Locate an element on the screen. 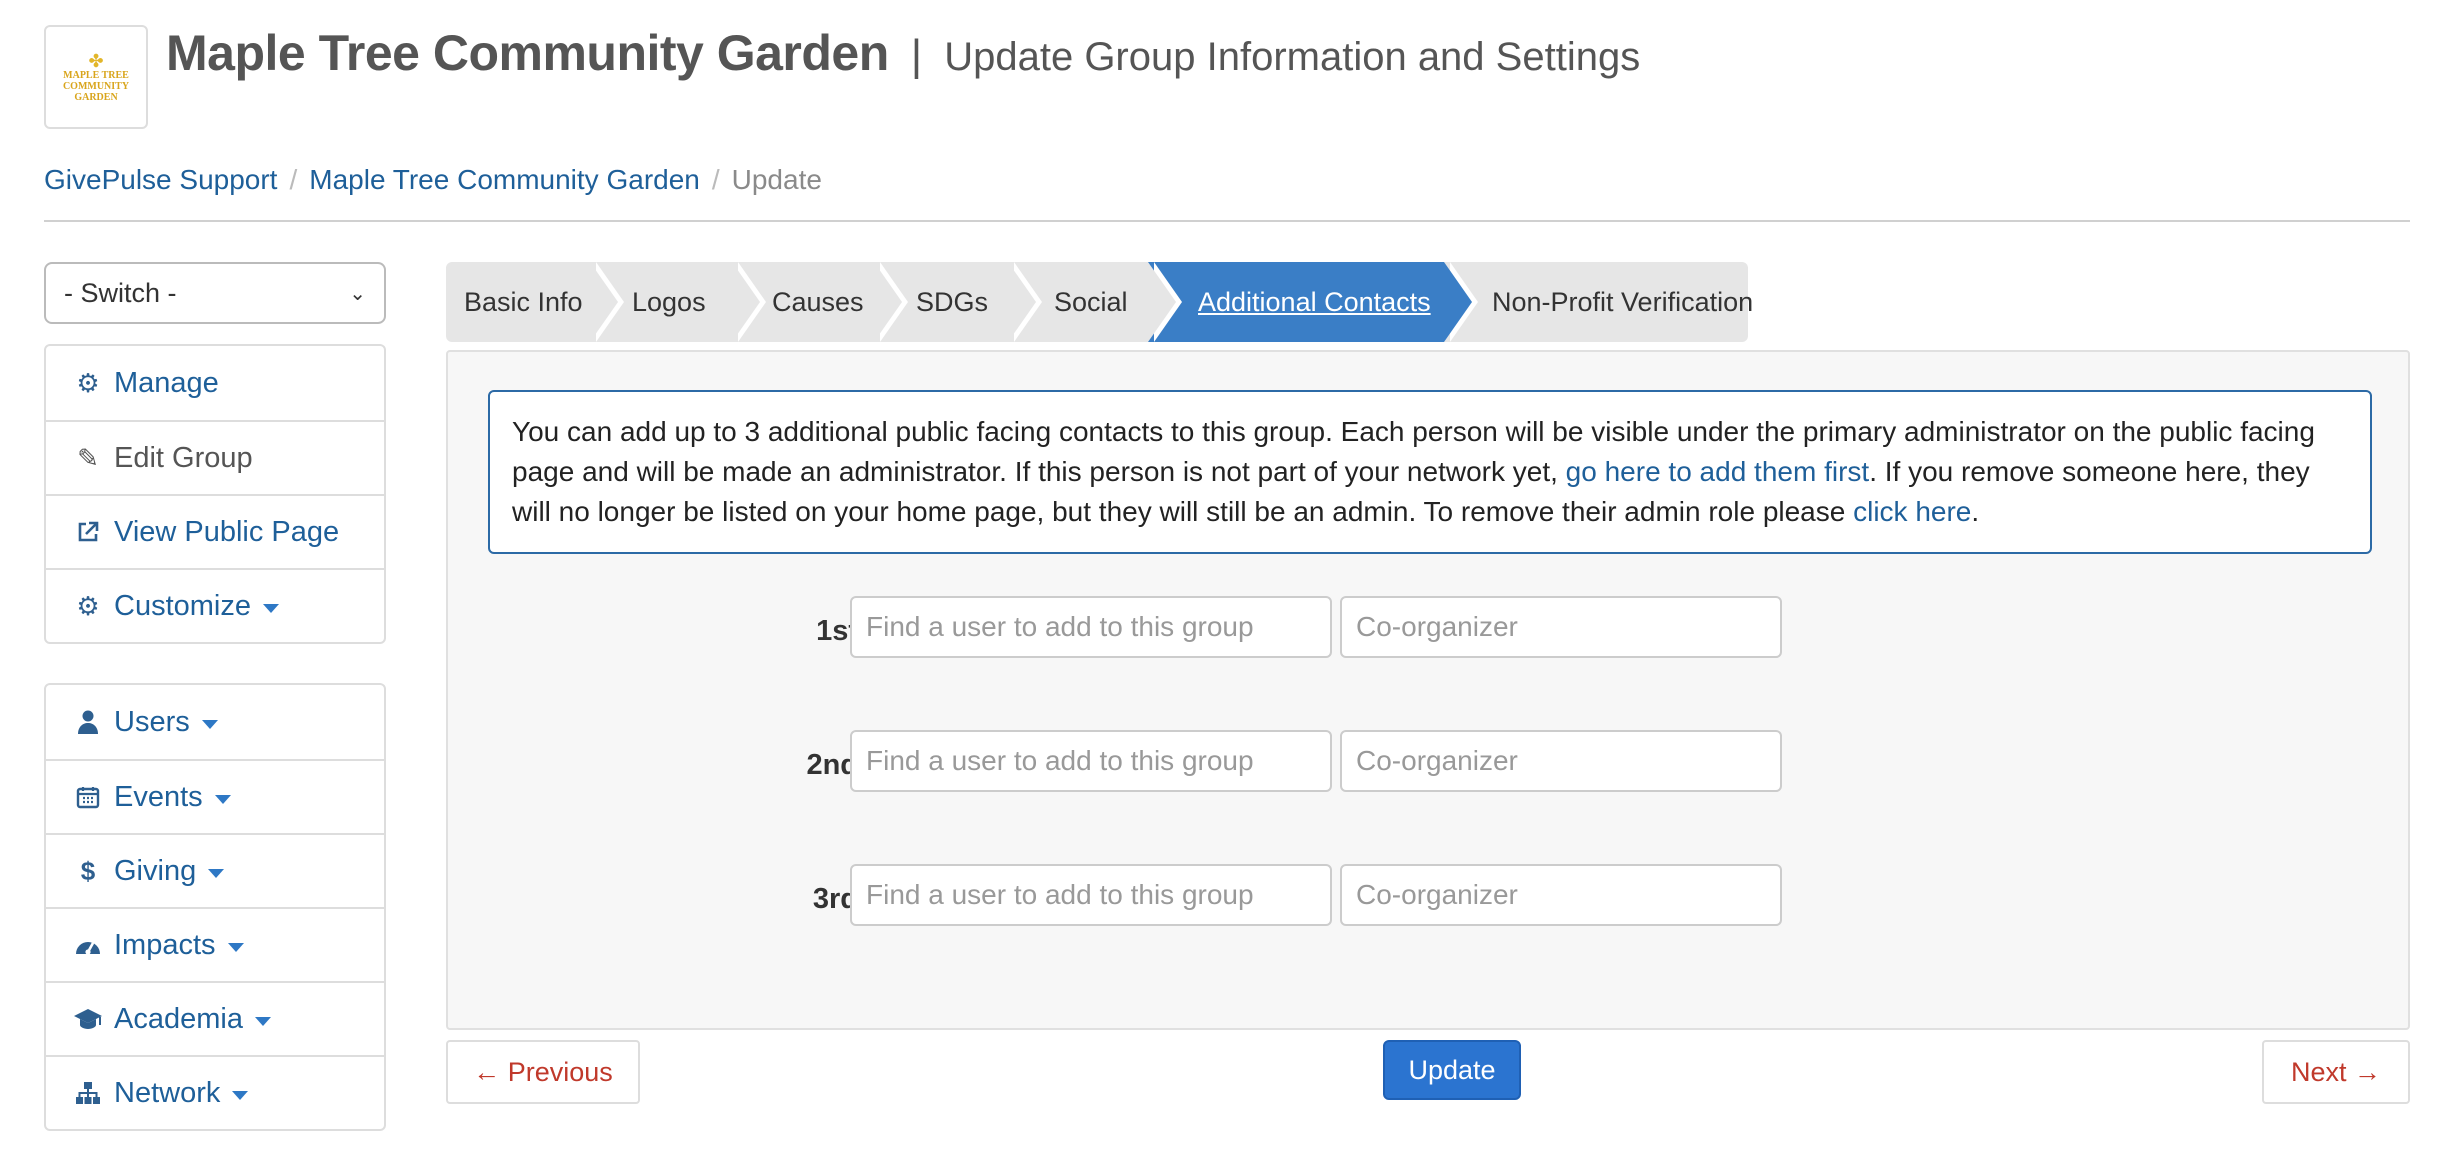 This screenshot has height=1152, width=2454. tab-additional-contacts: Additional Contacts is located at coordinates (1313, 302).